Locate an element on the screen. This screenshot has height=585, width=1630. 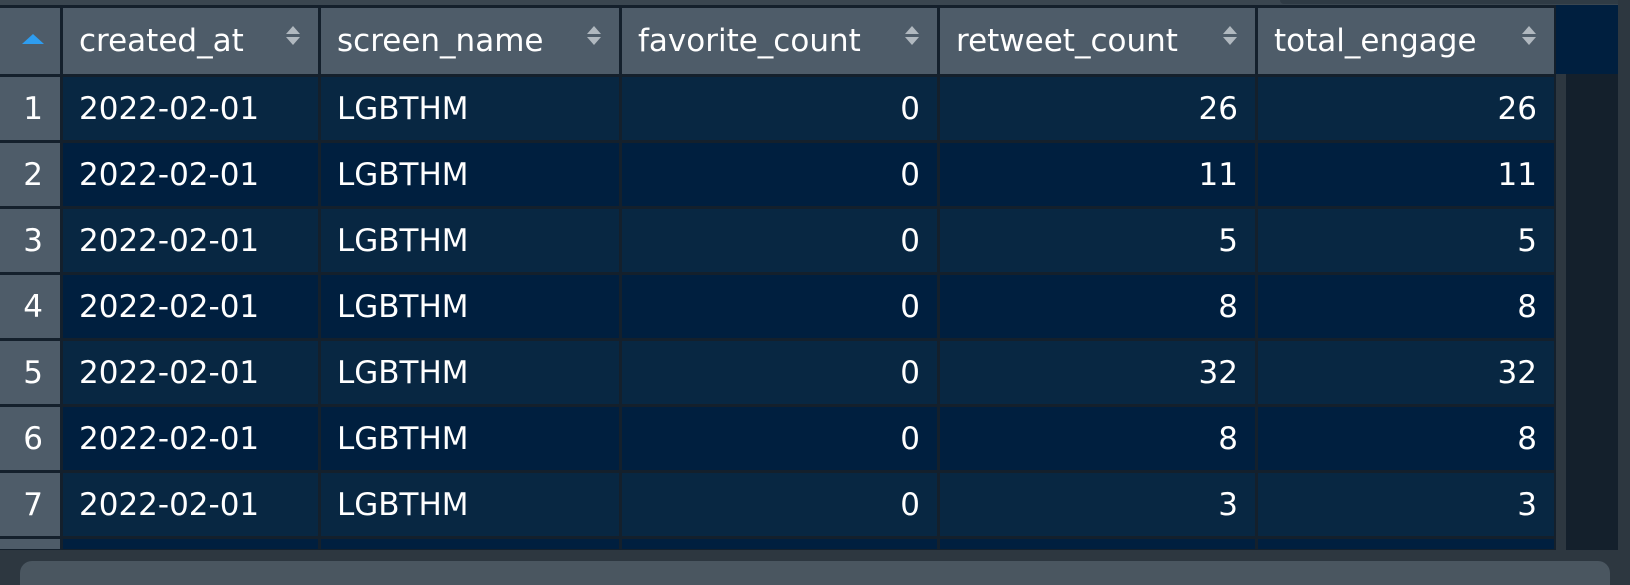
sort-ascending-icon is located at coordinates (33, 39).